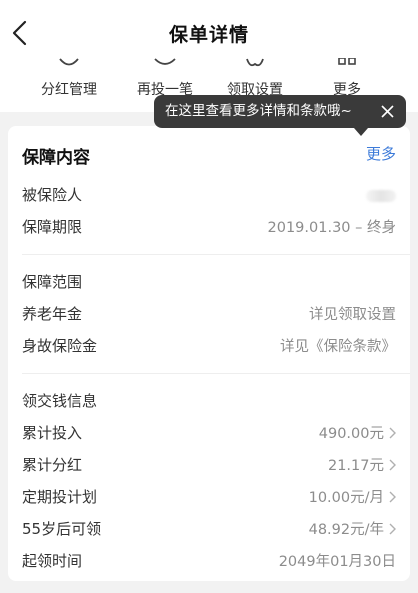 The width and height of the screenshot is (418, 593). I want to click on insured-row: 被保险人, so click(209, 196).